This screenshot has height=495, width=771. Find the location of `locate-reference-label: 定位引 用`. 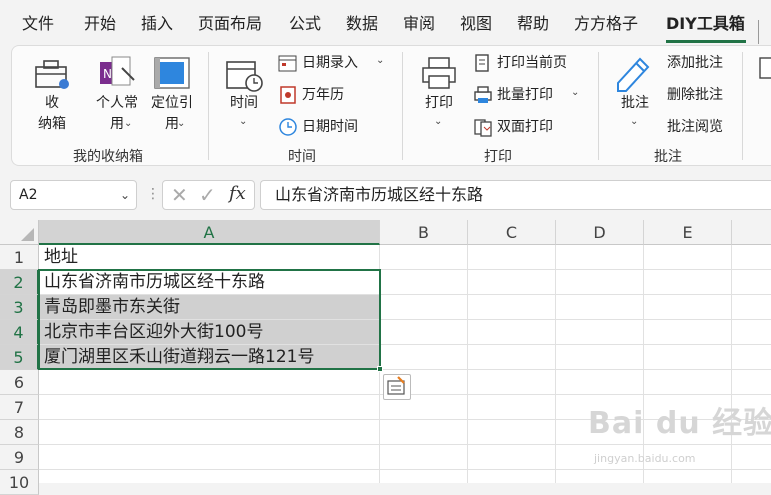

locate-reference-label: 定位引 用 is located at coordinates (172, 114).